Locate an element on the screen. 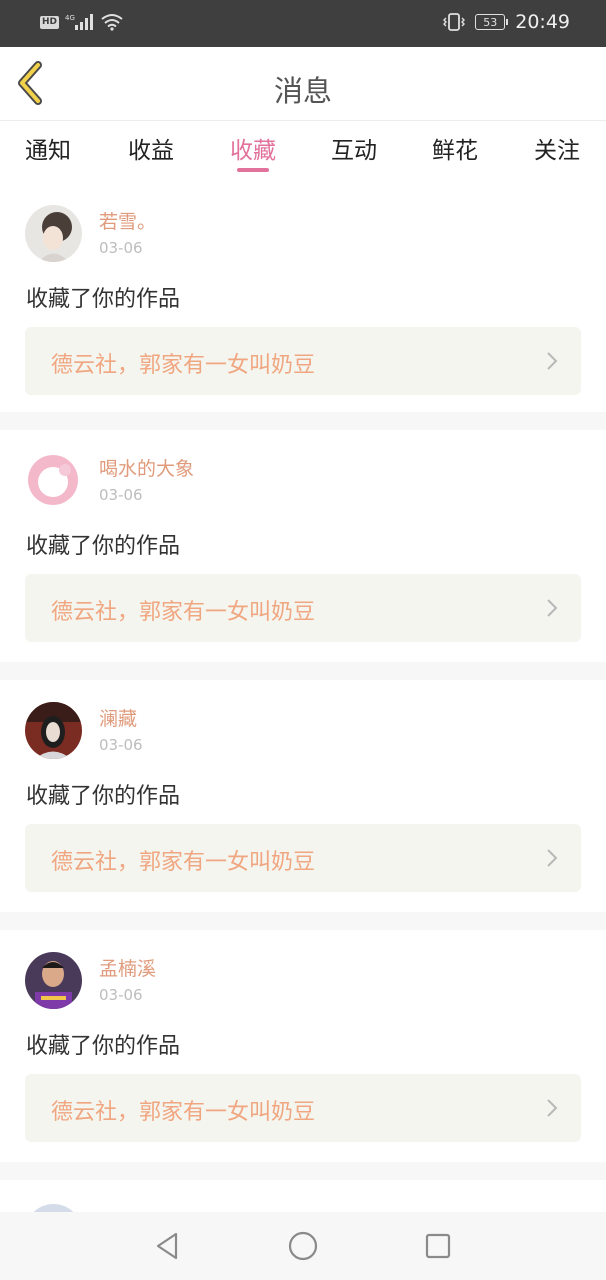 This screenshot has width=606, height=1280. battery-level: 53 is located at coordinates (490, 22).